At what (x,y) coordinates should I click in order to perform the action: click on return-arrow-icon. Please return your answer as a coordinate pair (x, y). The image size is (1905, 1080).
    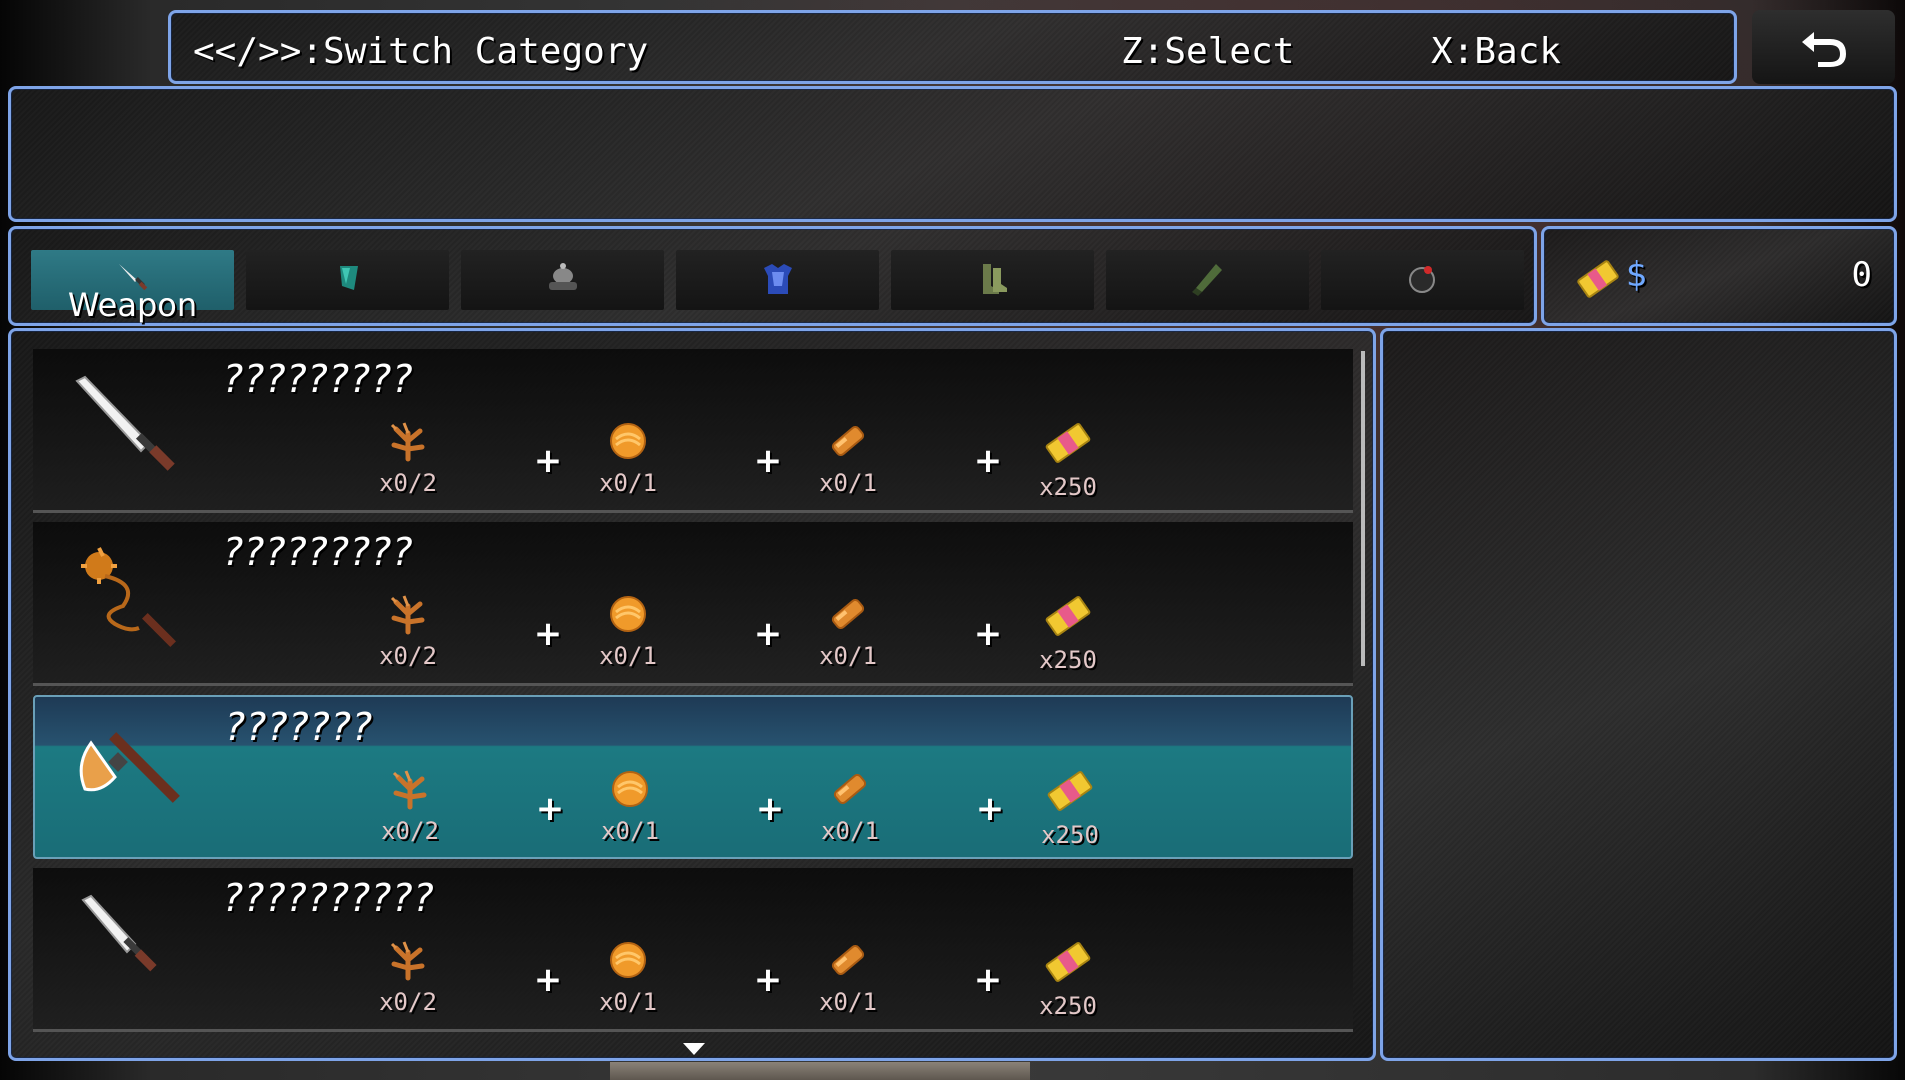
    Looking at the image, I should click on (1824, 49).